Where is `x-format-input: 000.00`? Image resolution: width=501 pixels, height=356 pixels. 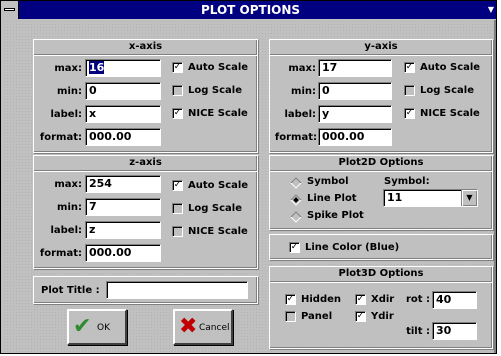
x-format-input: 000.00 is located at coordinates (123, 137).